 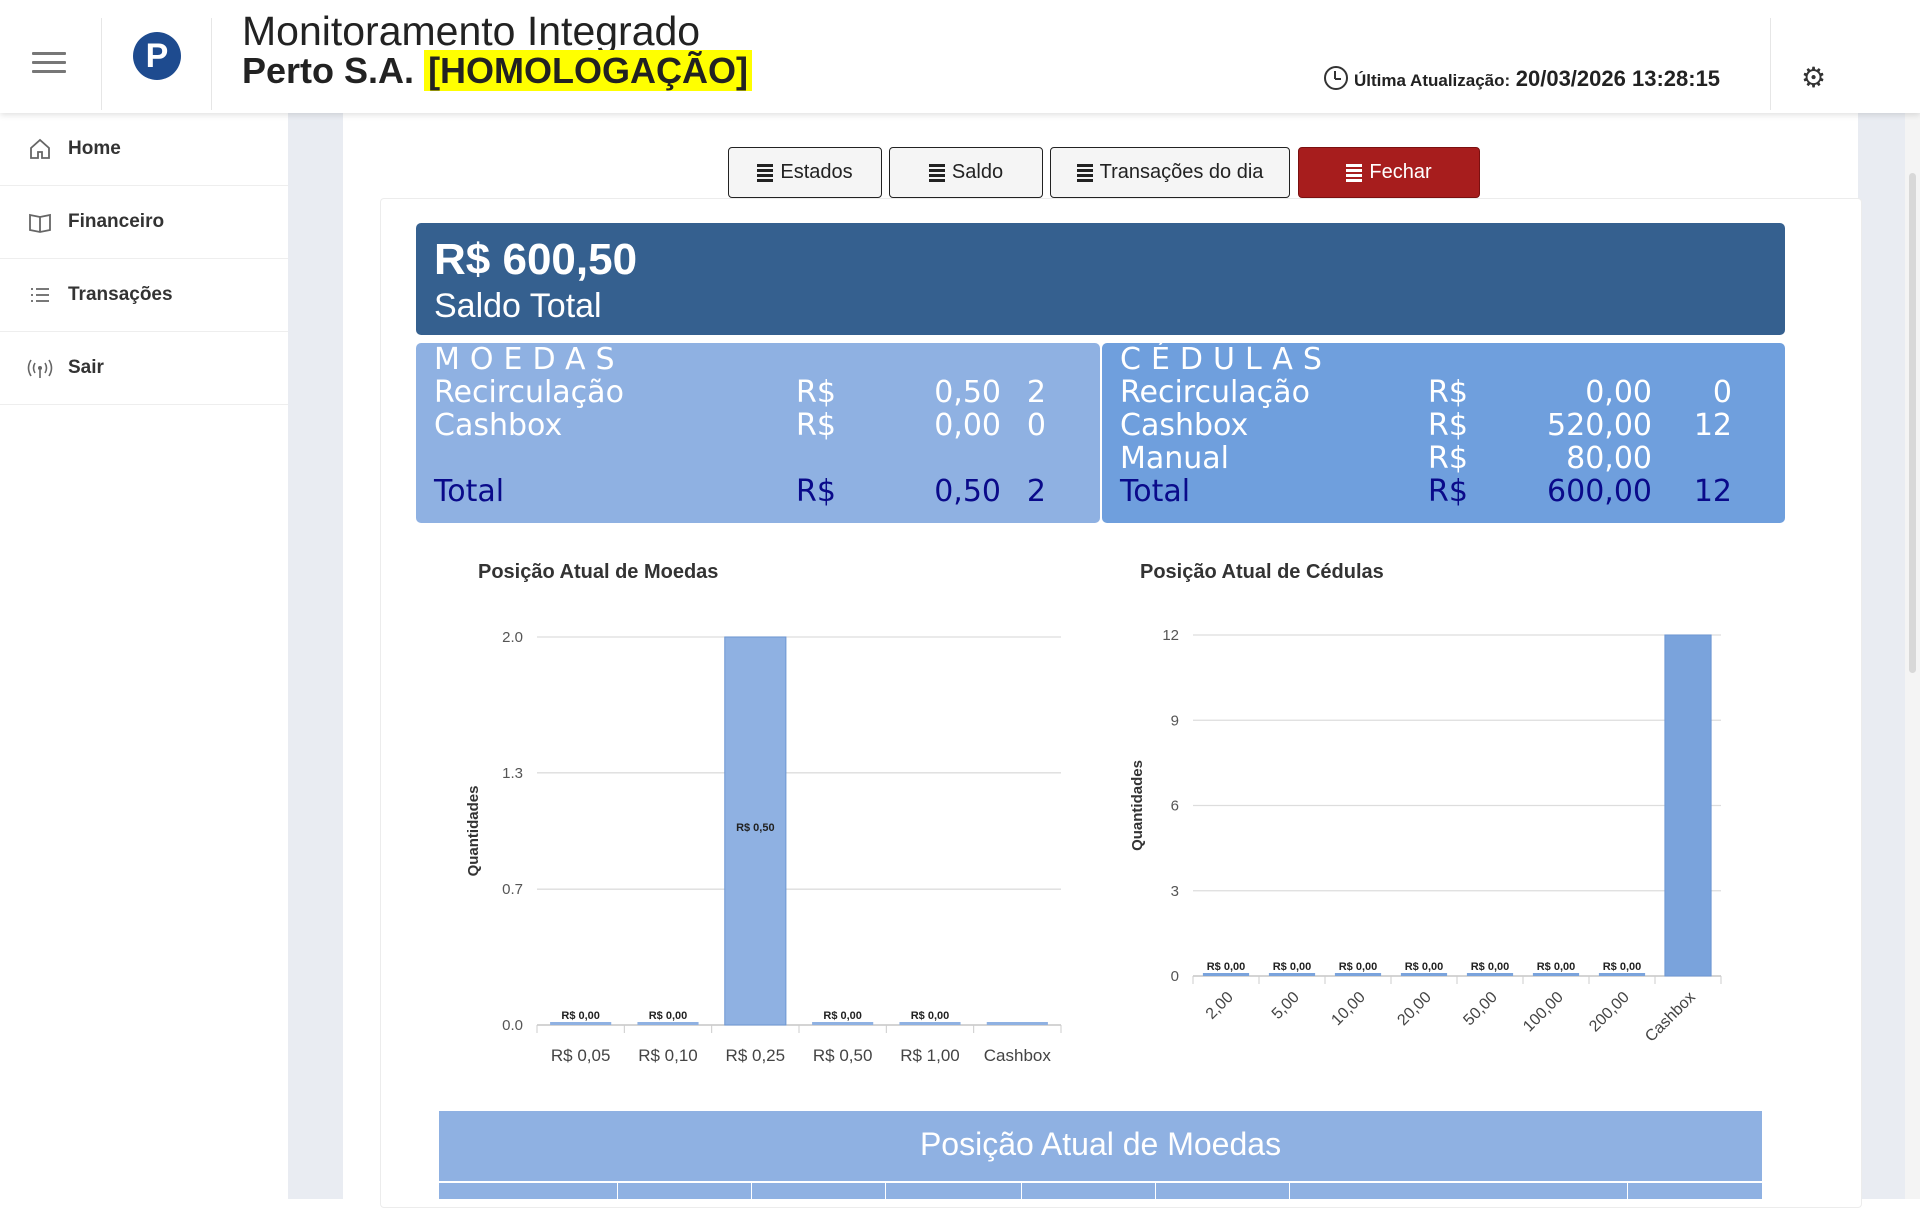 I want to click on environment-badge: [HOMOLOGAÇÃO], so click(x=588, y=70).